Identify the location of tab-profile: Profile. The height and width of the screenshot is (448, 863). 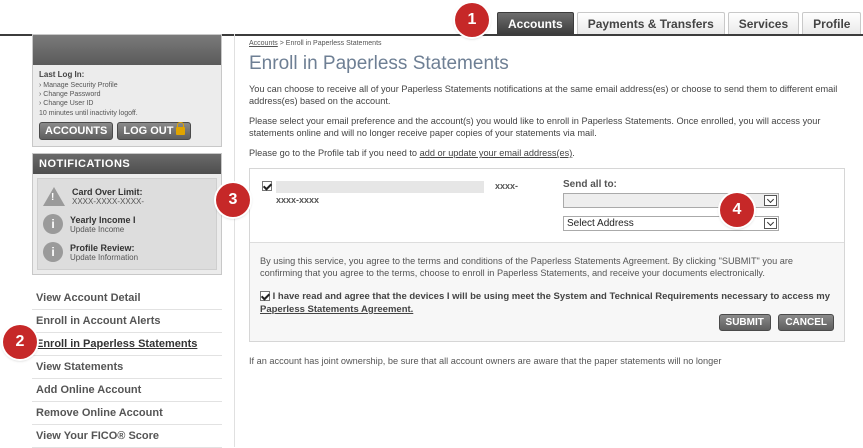
(832, 23).